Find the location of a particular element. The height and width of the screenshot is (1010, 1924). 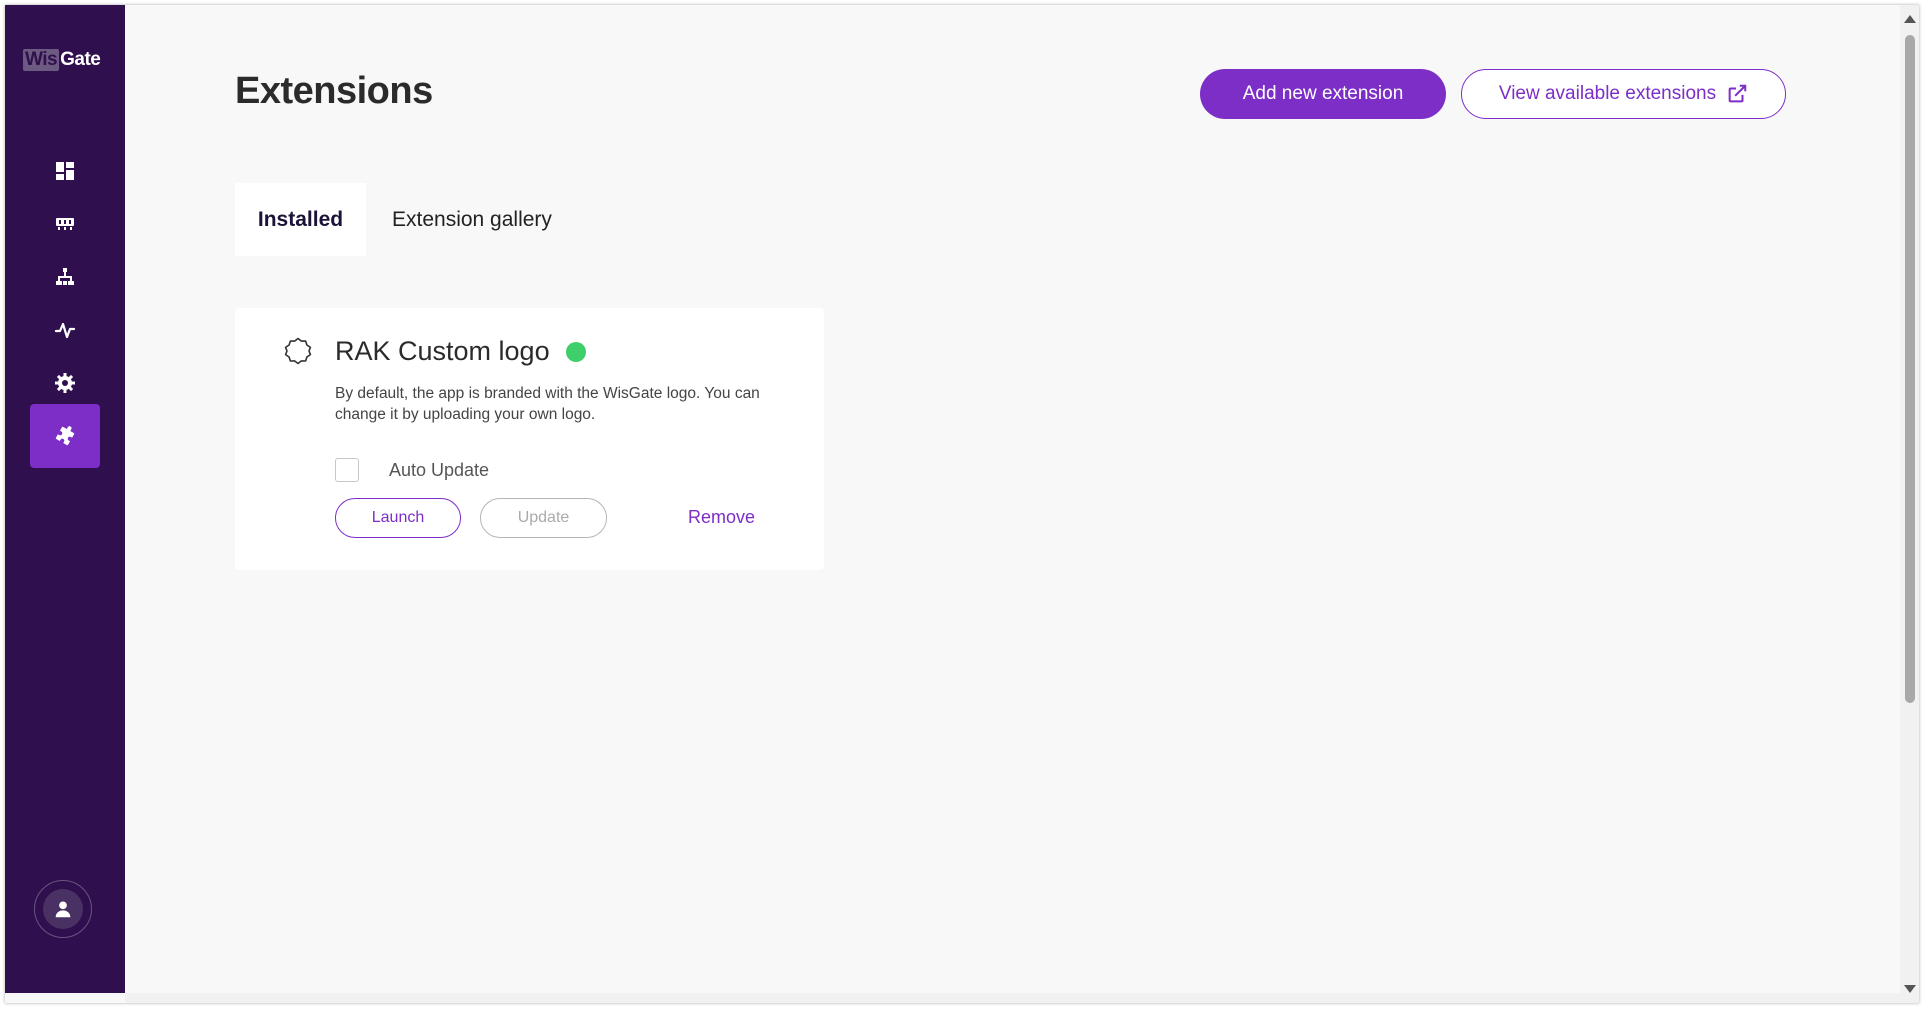

extensions-icon is located at coordinates (65, 436).